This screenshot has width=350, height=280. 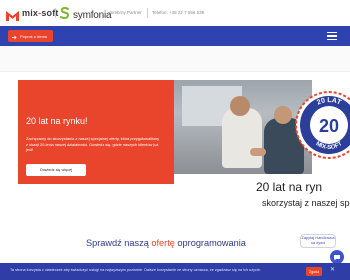 What do you see at coordinates (175, 59) in the screenshot?
I see `spacer-band` at bounding box center [175, 59].